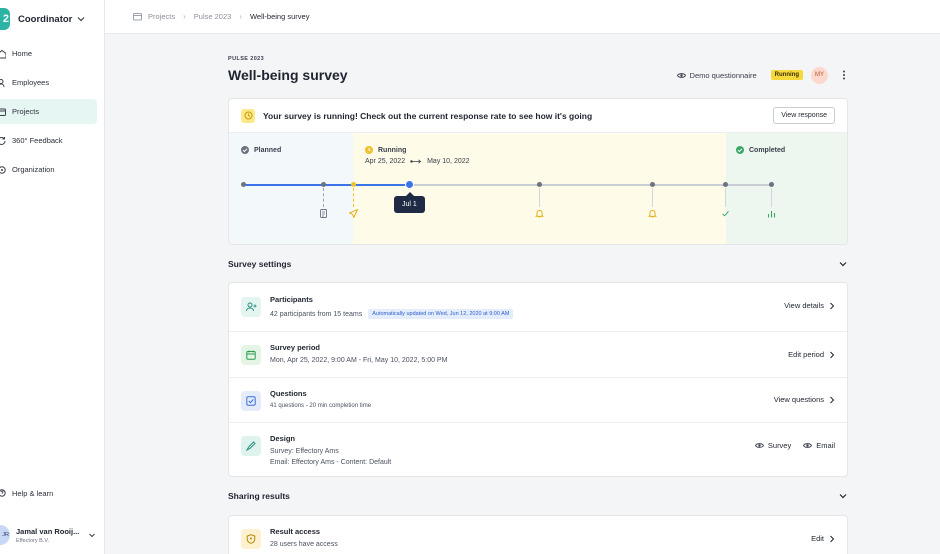 The height and width of the screenshot is (554, 940). Describe the element at coordinates (279, 16) in the screenshot. I see `breadcrumb-current: Well-being survey` at that location.